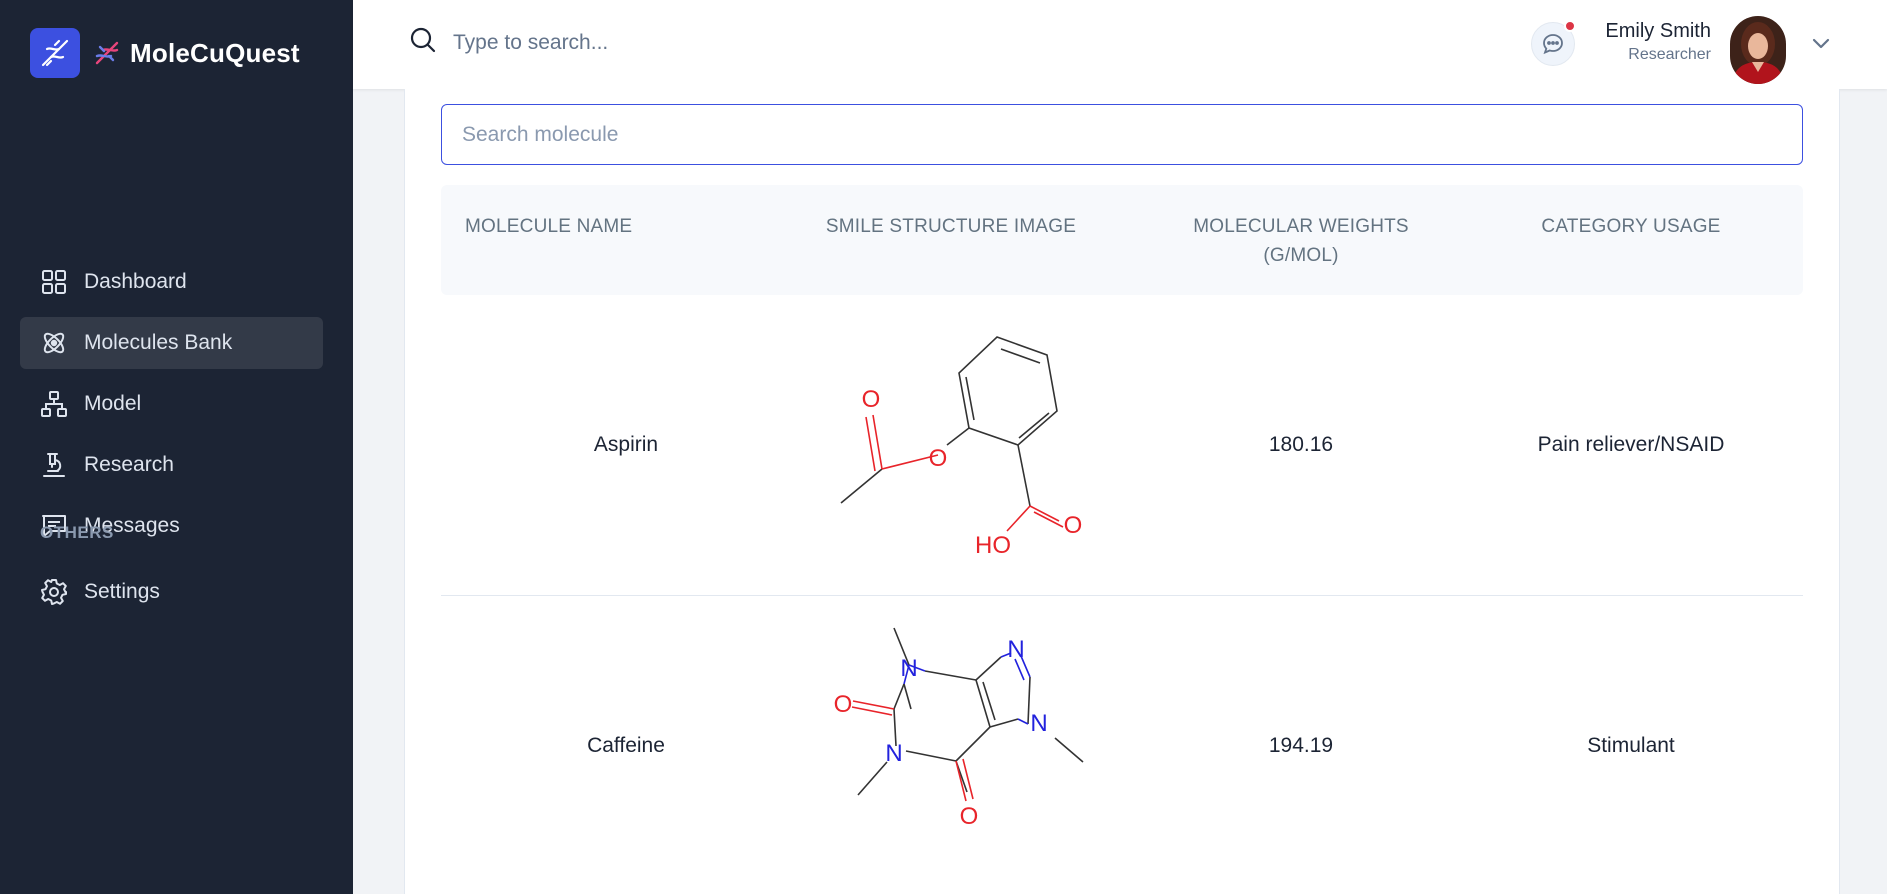 Image resolution: width=1887 pixels, height=894 pixels. Describe the element at coordinates (1301, 745) in the screenshot. I see `molecular-weight: 194.19` at that location.